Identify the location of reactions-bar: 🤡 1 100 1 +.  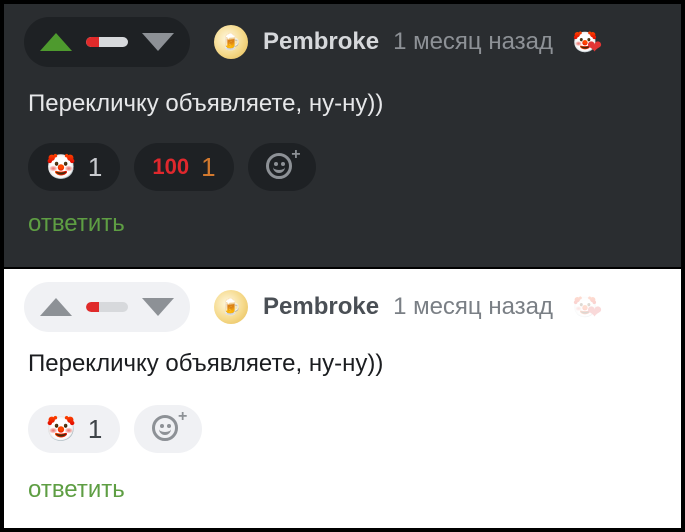
(172, 167).